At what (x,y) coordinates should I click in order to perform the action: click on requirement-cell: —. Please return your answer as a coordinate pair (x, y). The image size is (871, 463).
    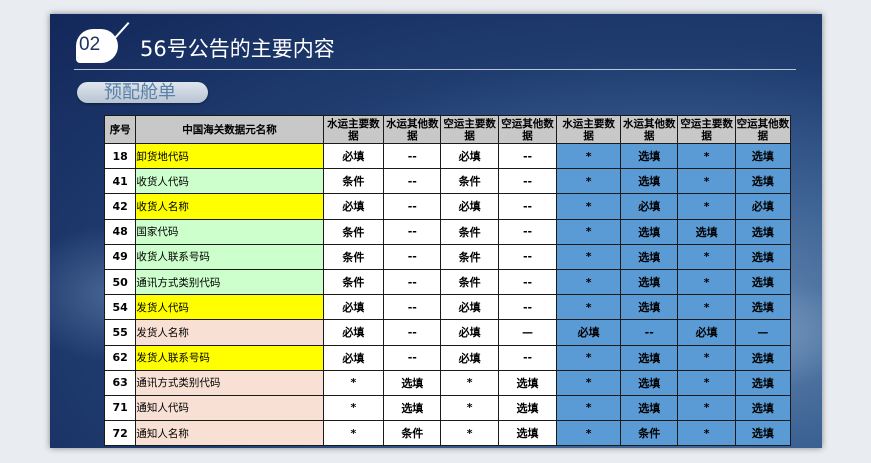
    Looking at the image, I should click on (527, 332).